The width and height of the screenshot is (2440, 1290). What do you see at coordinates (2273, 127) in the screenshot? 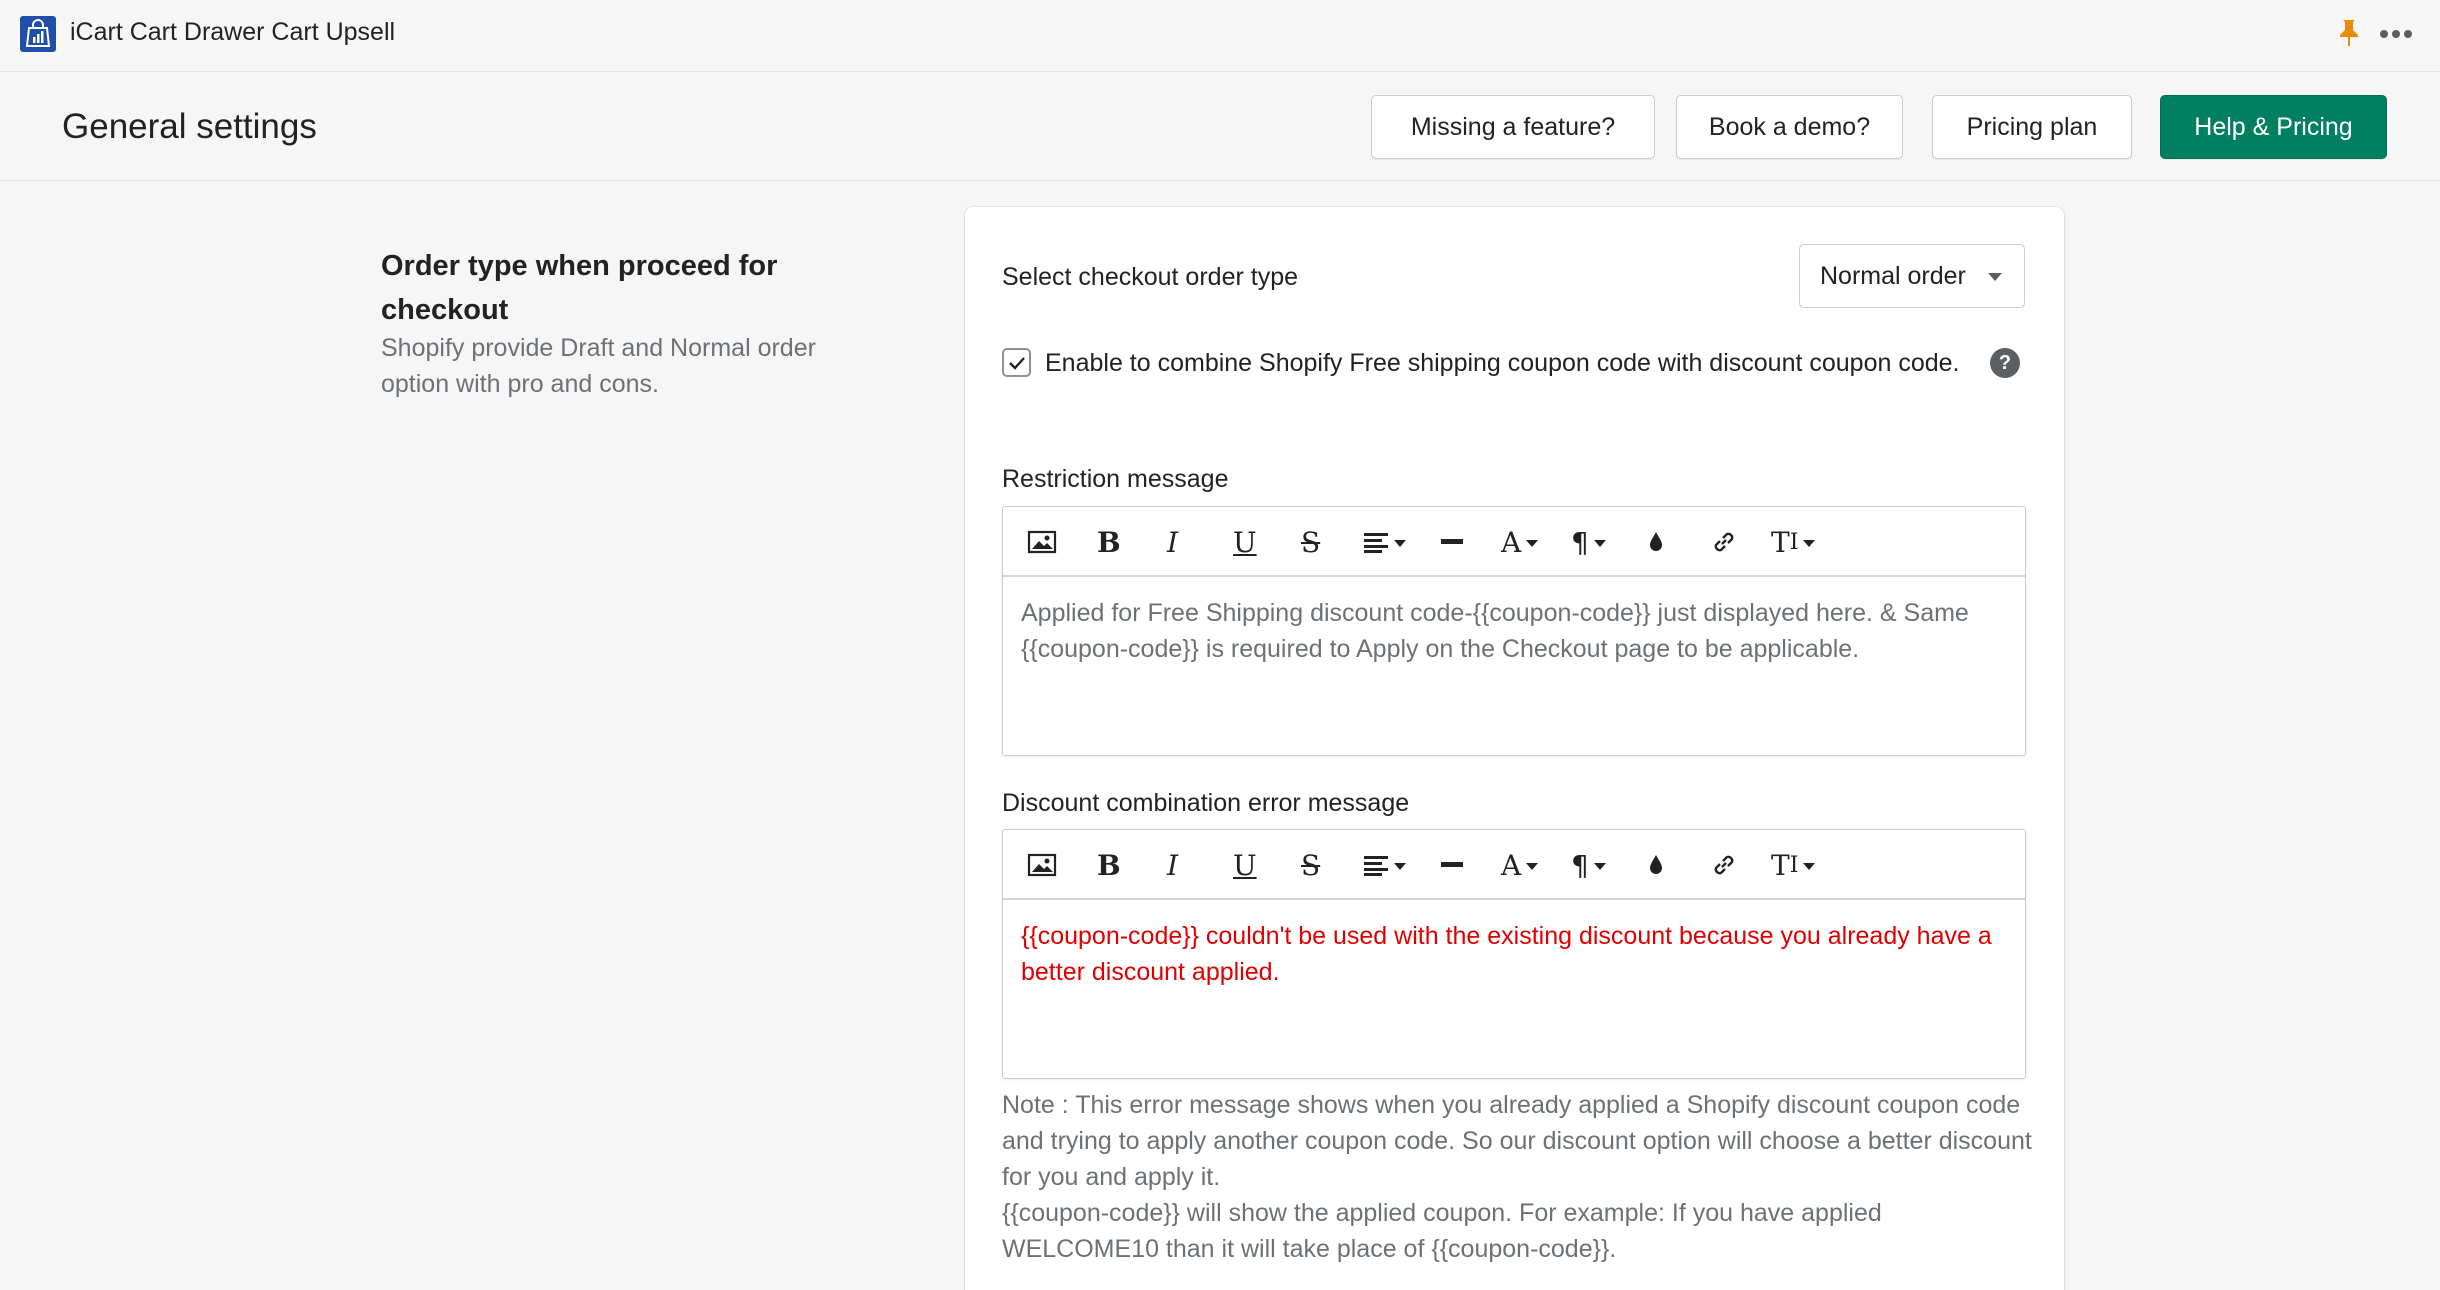
I see `help-pricing-button: Help & Pricing` at bounding box center [2273, 127].